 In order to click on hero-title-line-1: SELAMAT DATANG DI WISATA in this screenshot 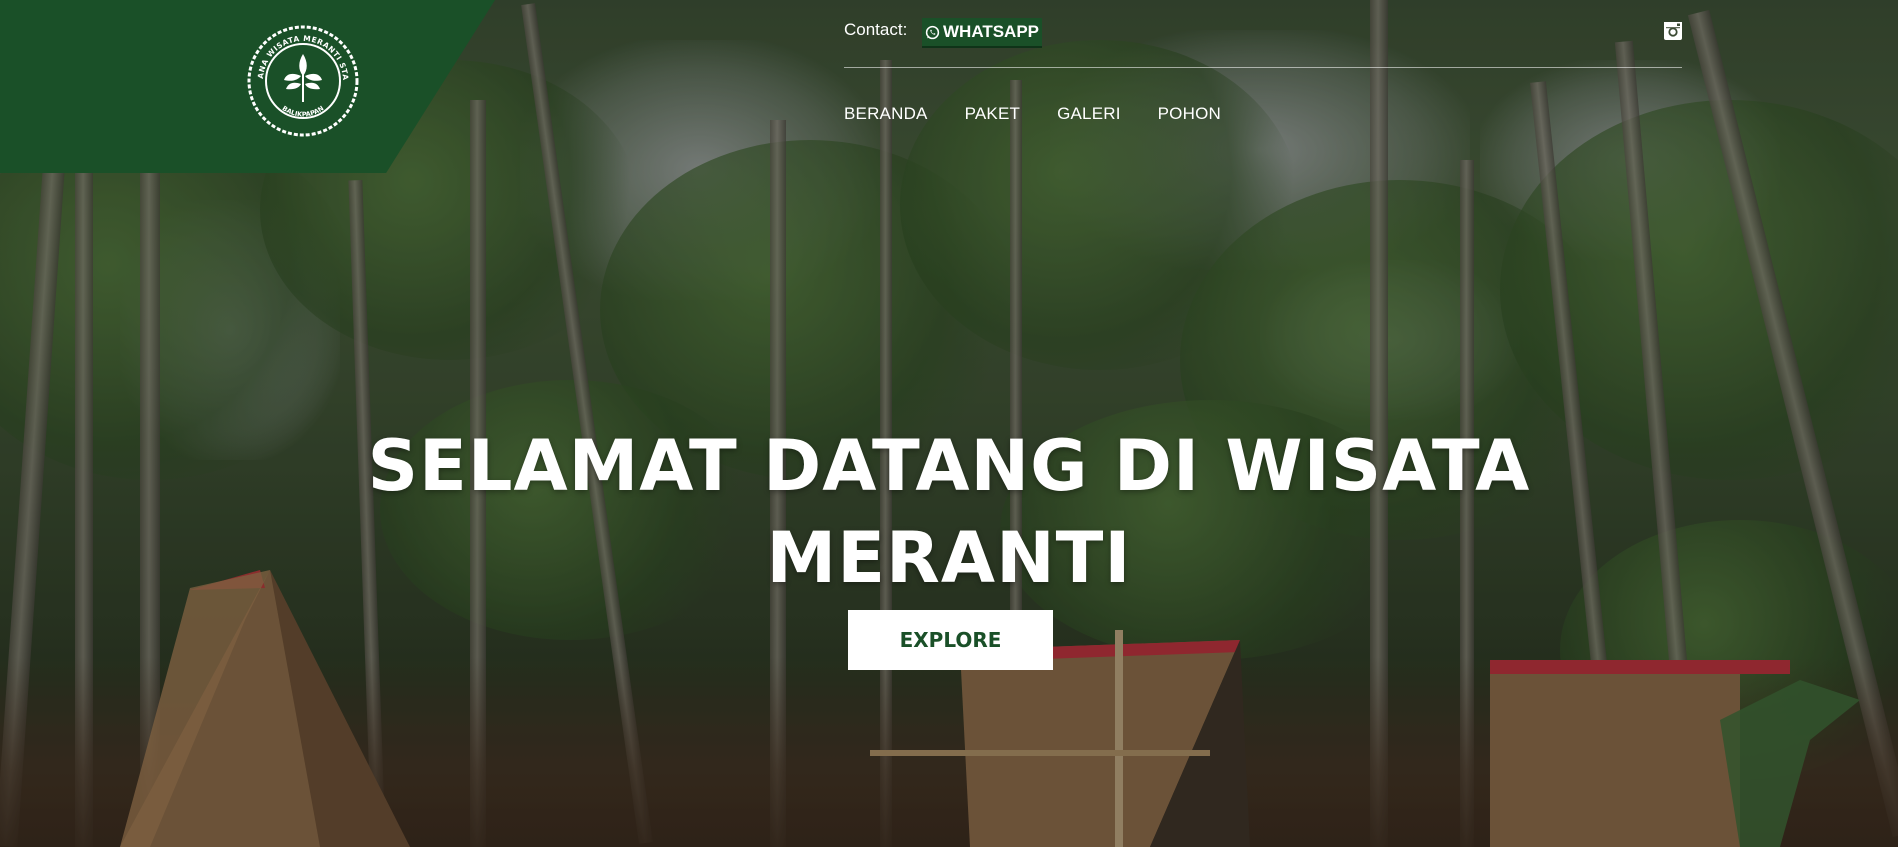, I will do `click(949, 466)`.